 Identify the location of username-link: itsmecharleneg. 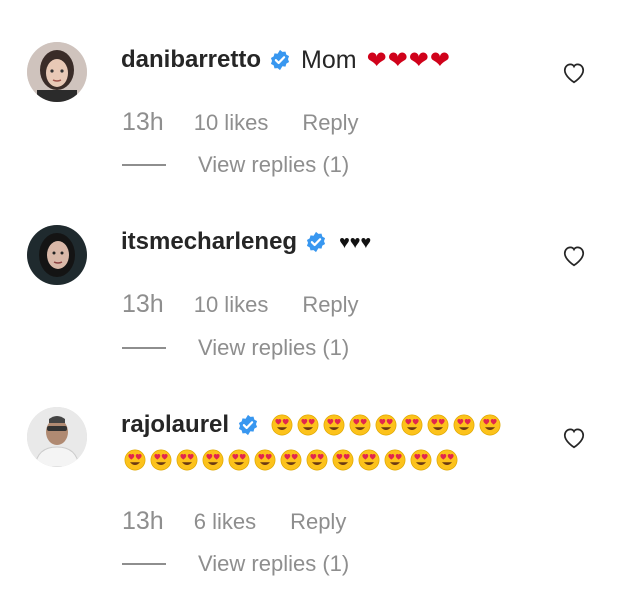
(209, 242).